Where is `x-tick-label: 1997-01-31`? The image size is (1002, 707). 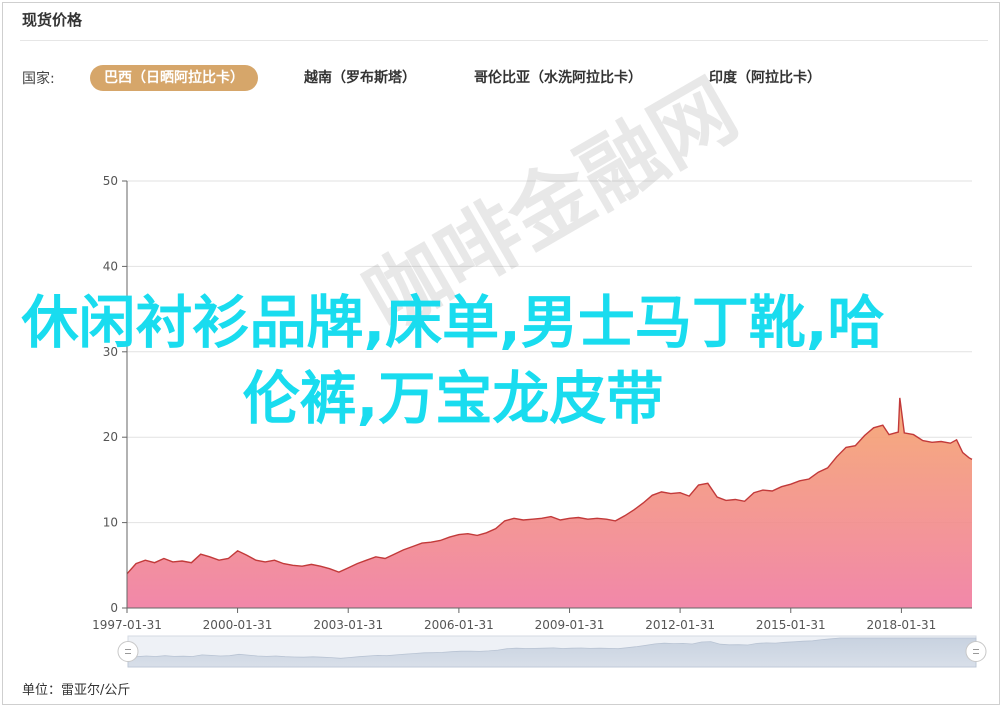
x-tick-label: 1997-01-31 is located at coordinates (127, 625).